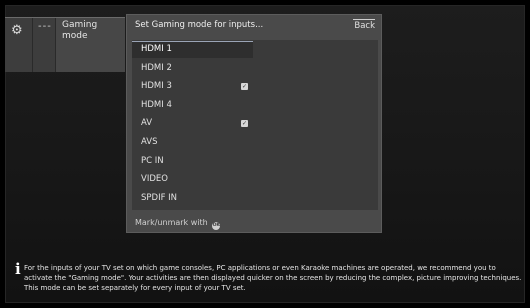  I want to click on dialog-footer: Mark/unmark with OK, so click(178, 224).